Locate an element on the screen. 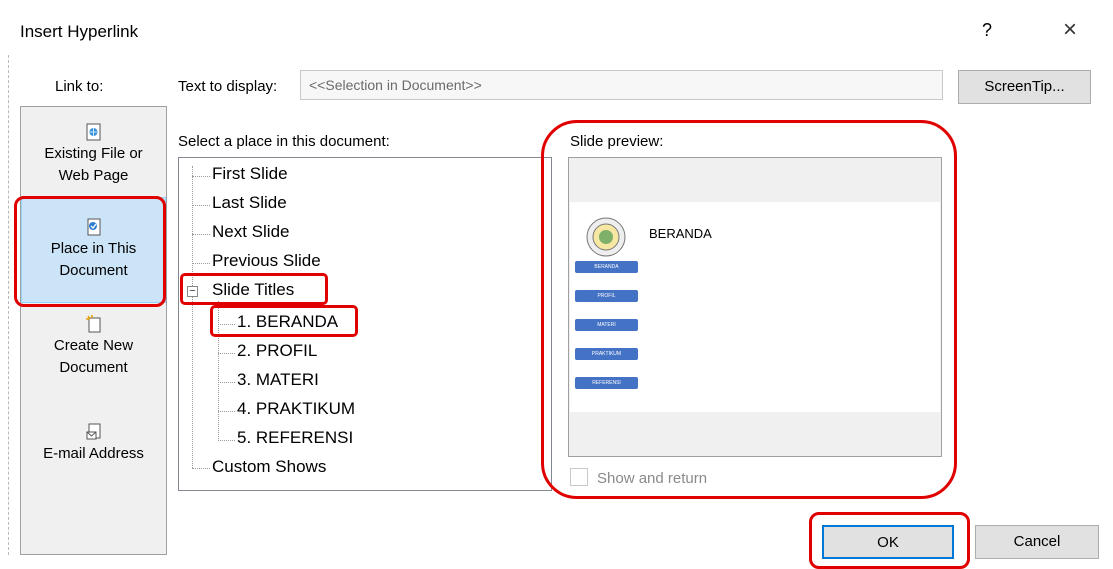 This screenshot has width=1113, height=569. show-and-return-checkbox is located at coordinates (579, 477).